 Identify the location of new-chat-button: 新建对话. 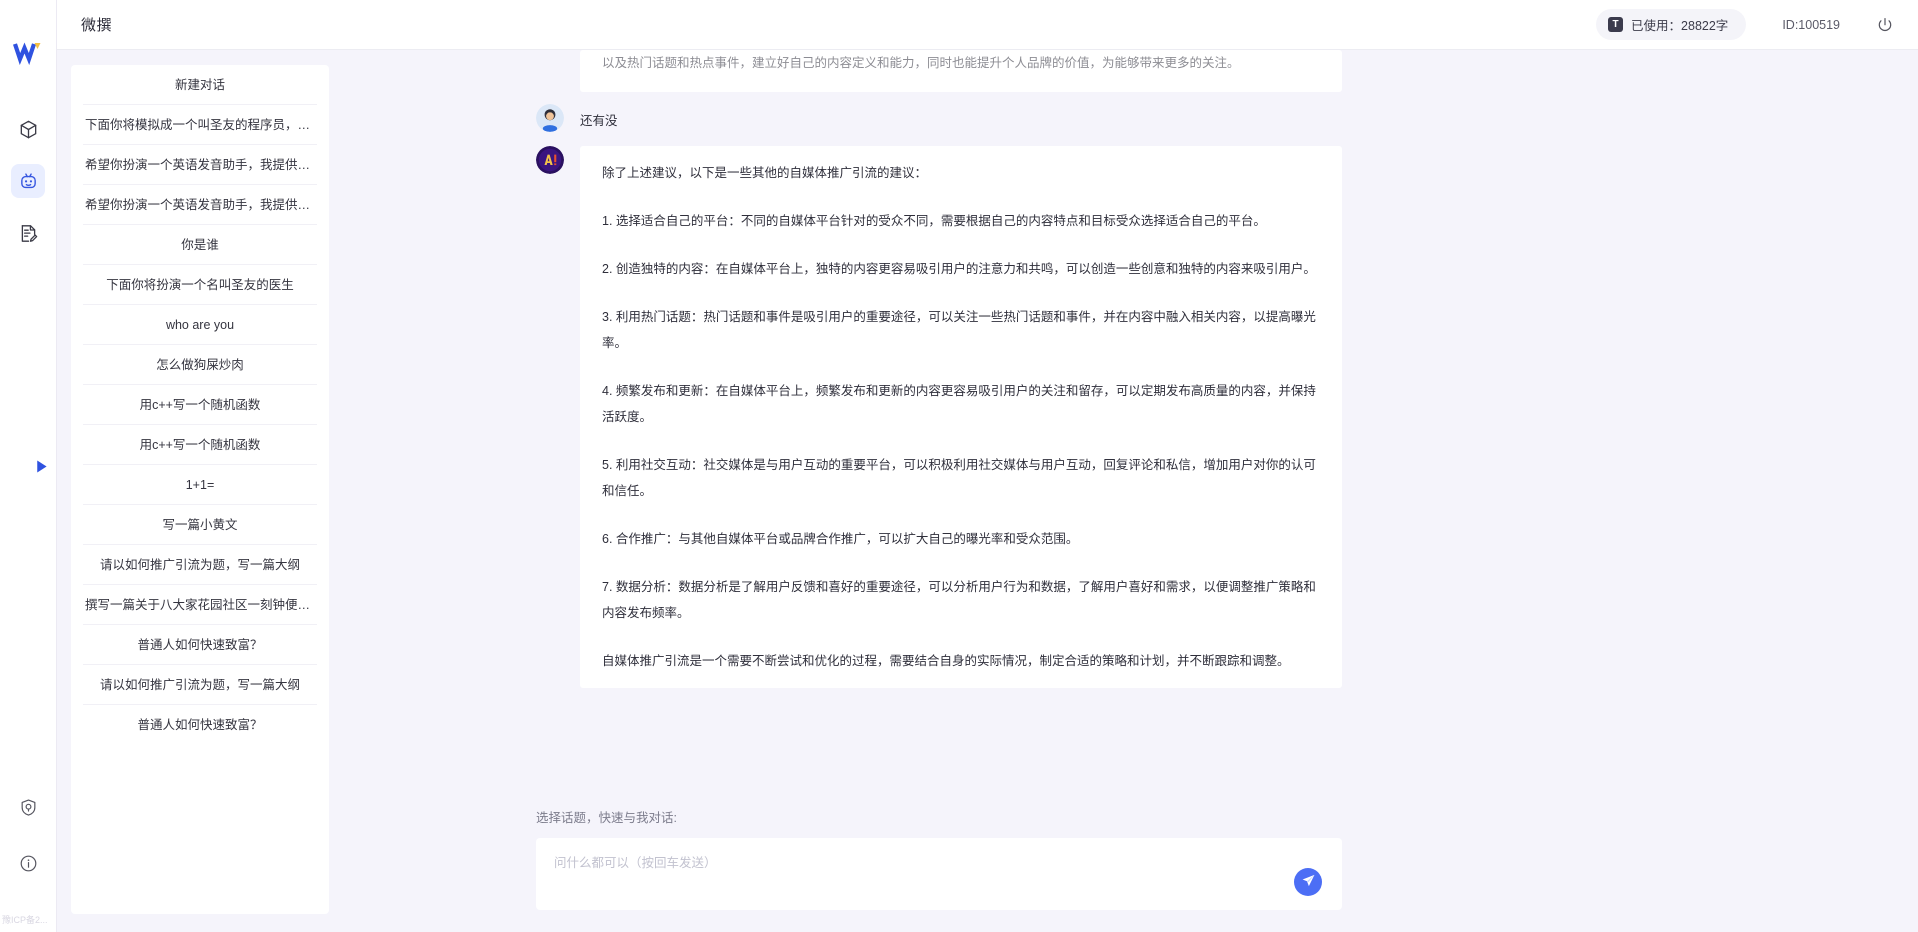
(200, 85).